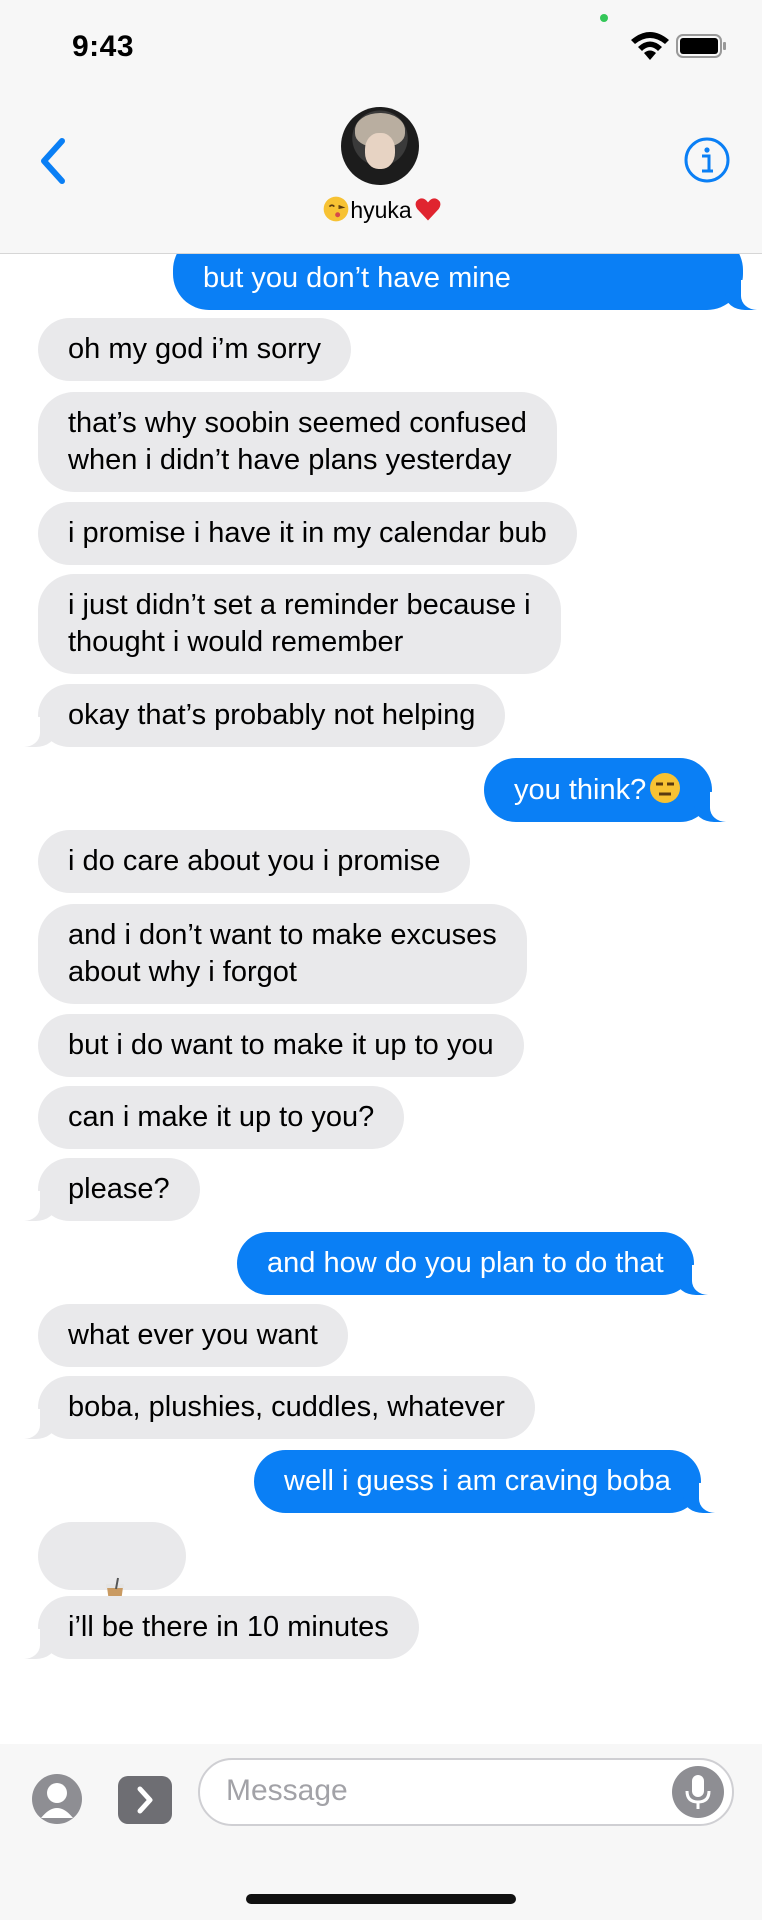  I want to click on contact-name-row: hyuka, so click(381, 209).